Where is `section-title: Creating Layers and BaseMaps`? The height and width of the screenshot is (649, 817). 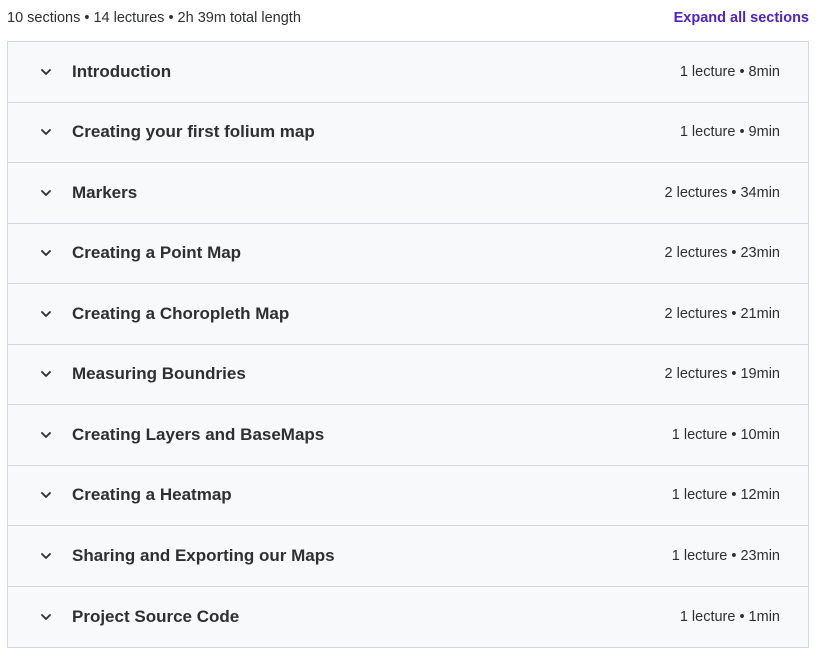
section-title: Creating Layers and BaseMaps is located at coordinates (198, 434).